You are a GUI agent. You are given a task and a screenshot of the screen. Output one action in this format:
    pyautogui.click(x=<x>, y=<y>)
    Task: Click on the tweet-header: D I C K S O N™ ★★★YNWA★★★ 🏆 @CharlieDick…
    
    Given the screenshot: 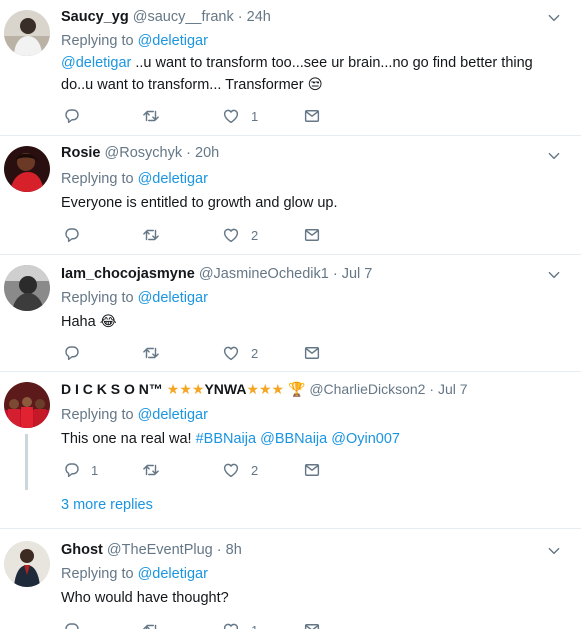 What is the action you would take?
    pyautogui.click(x=264, y=389)
    